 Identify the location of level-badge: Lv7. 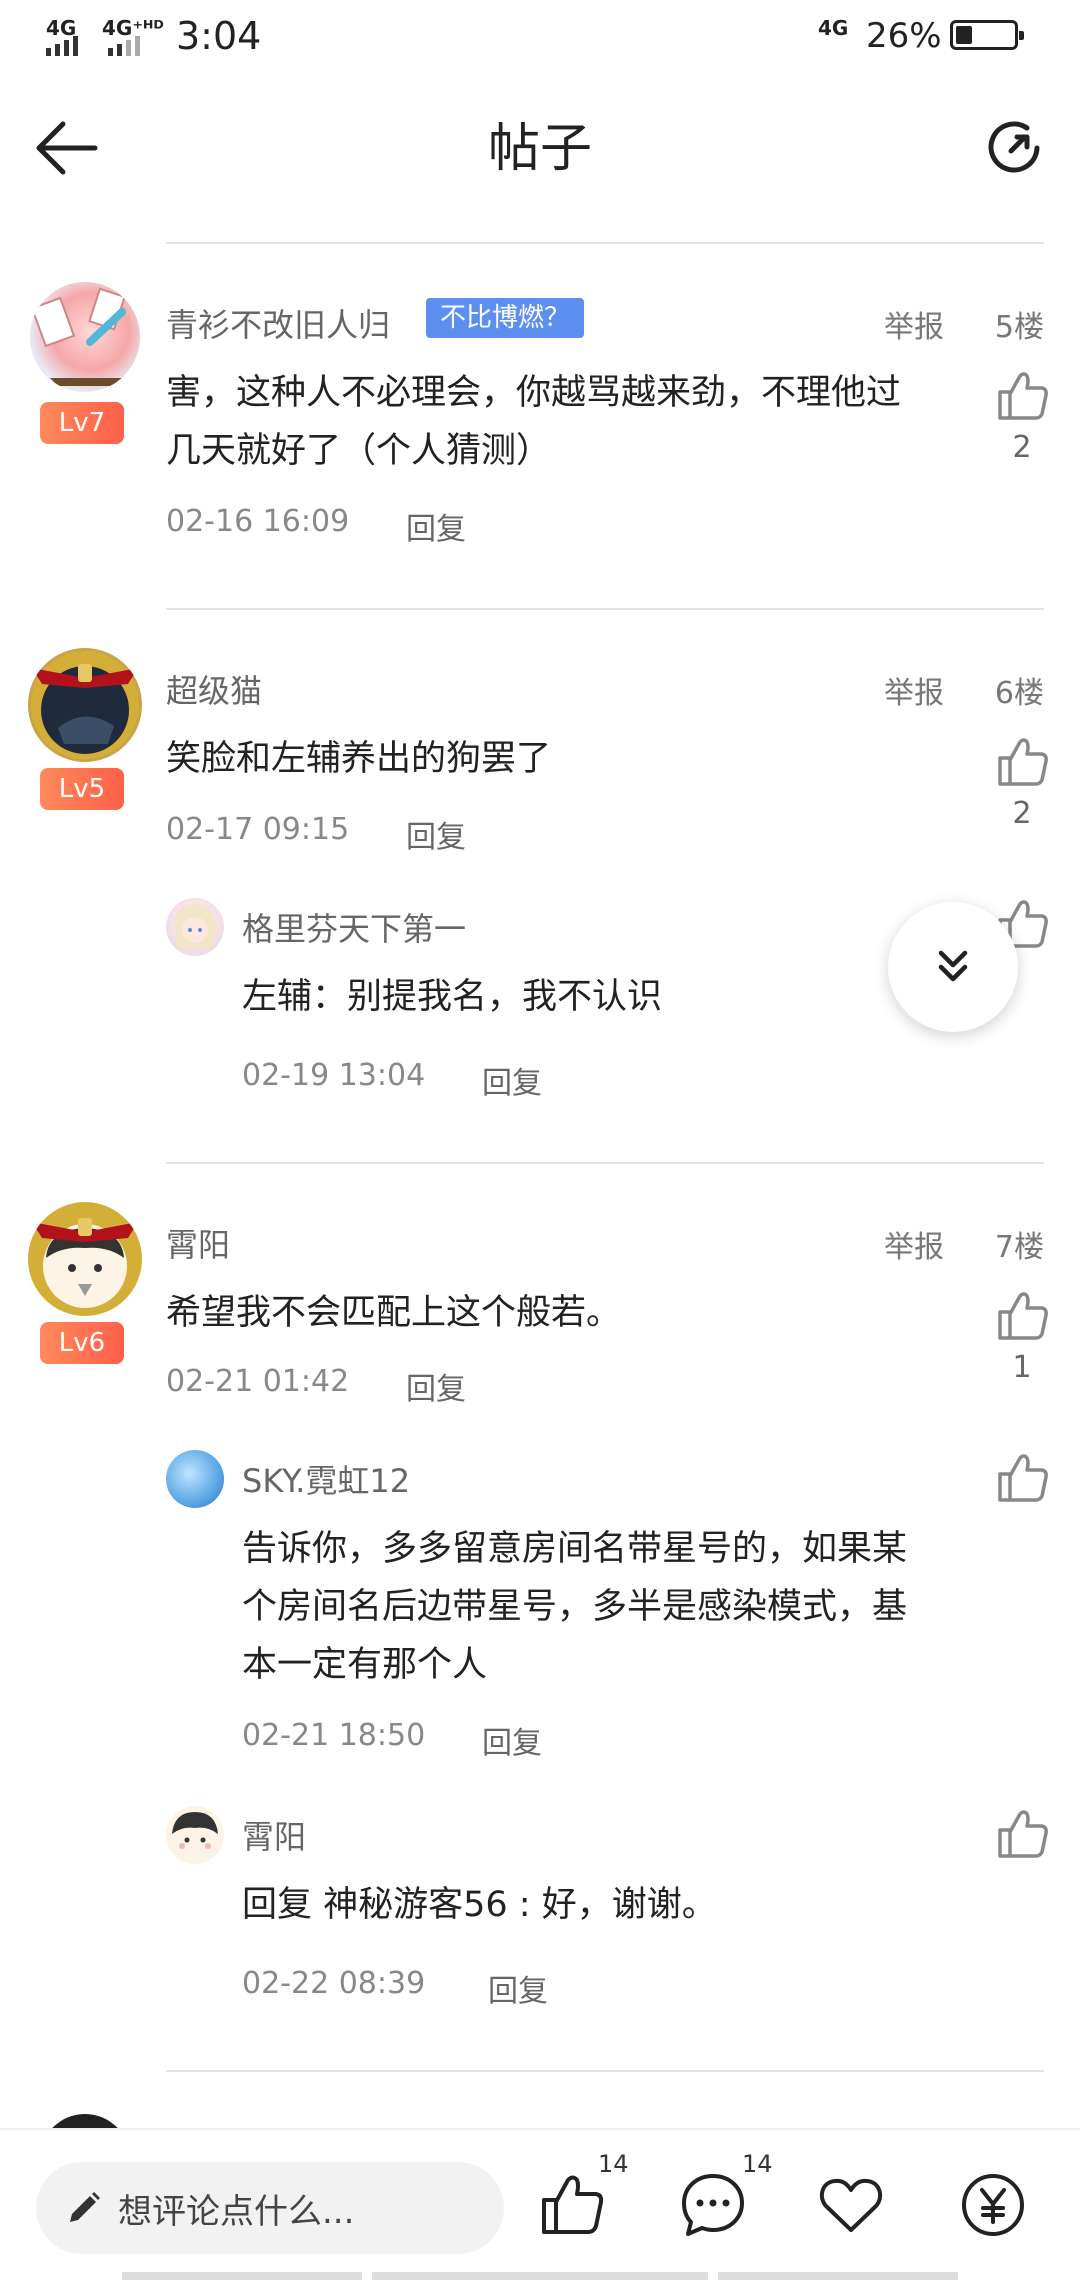
(82, 423).